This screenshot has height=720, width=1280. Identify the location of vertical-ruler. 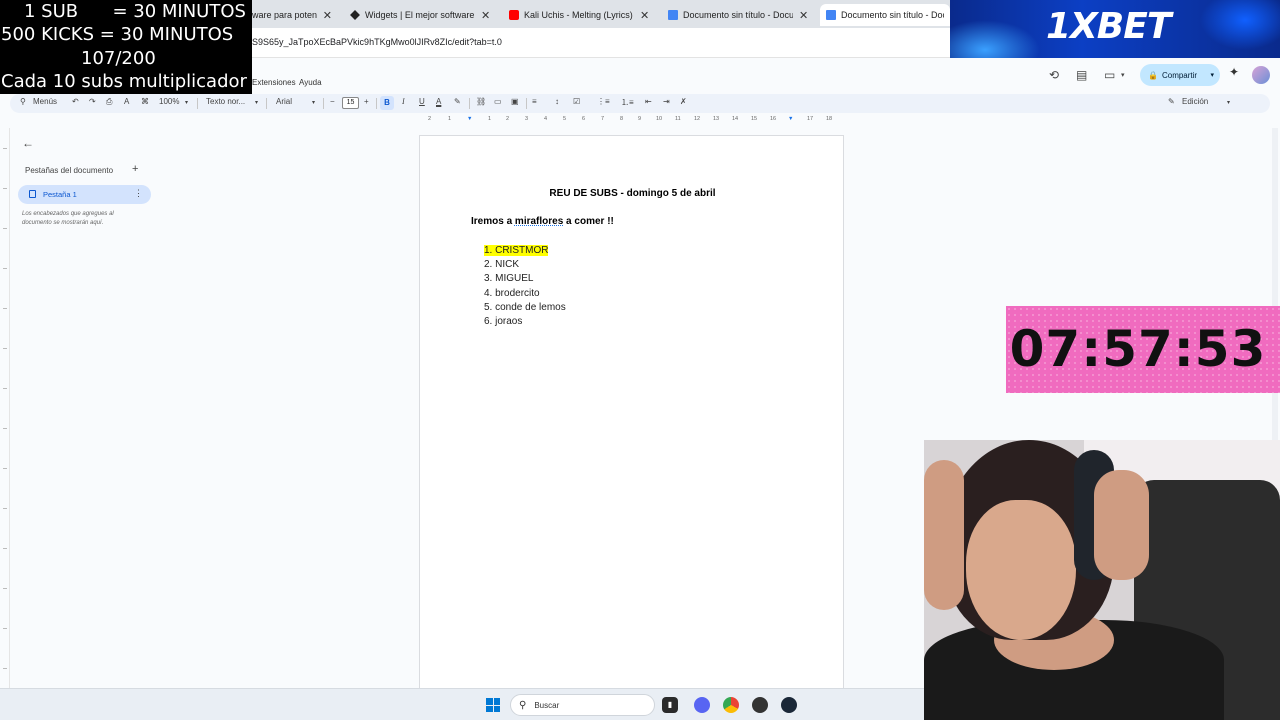
(5, 408).